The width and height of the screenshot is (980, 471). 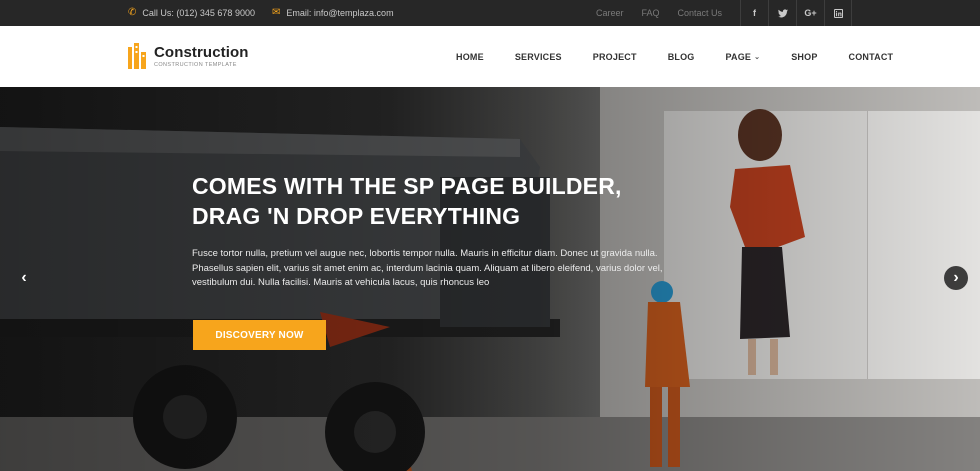 What do you see at coordinates (276, 12) in the screenshot?
I see `envelope-icon: ✉` at bounding box center [276, 12].